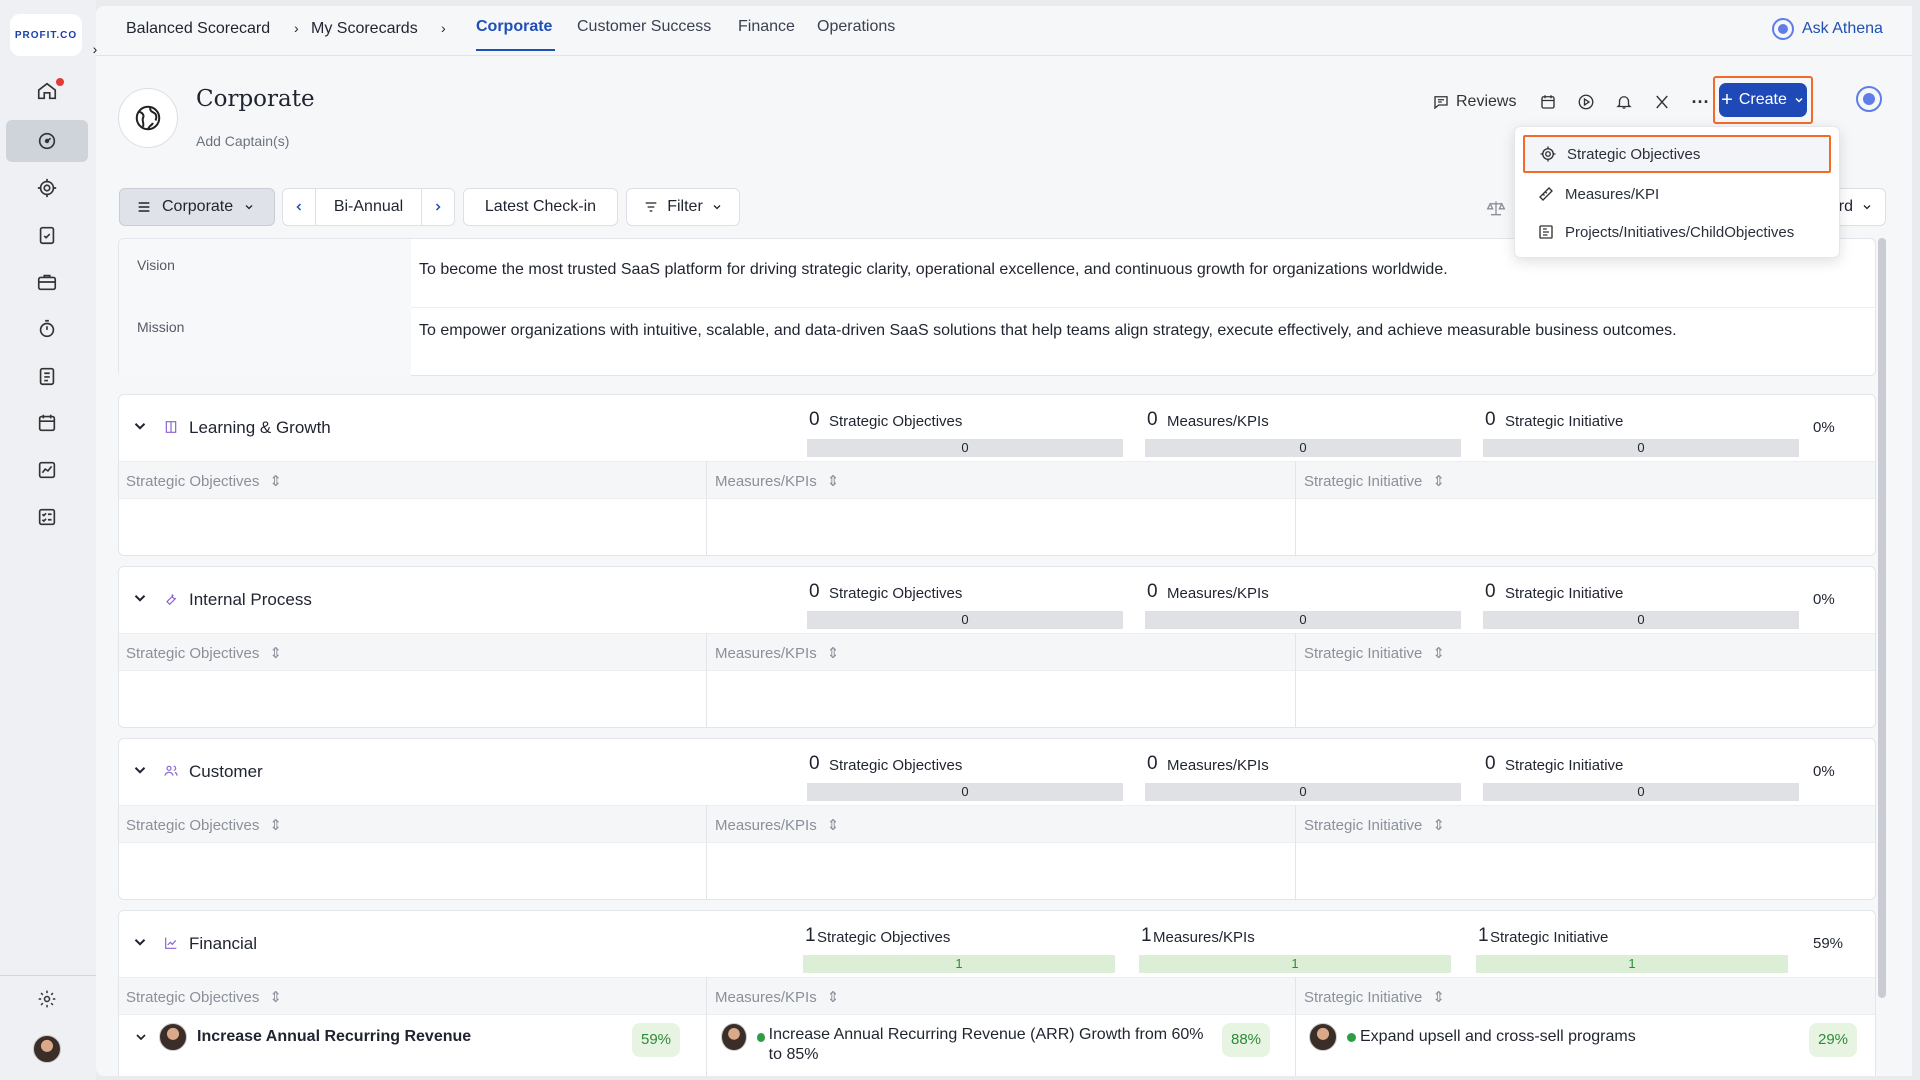 This screenshot has height=1080, width=1920. Describe the element at coordinates (47, 1049) in the screenshot. I see `user-avatar-button` at that location.